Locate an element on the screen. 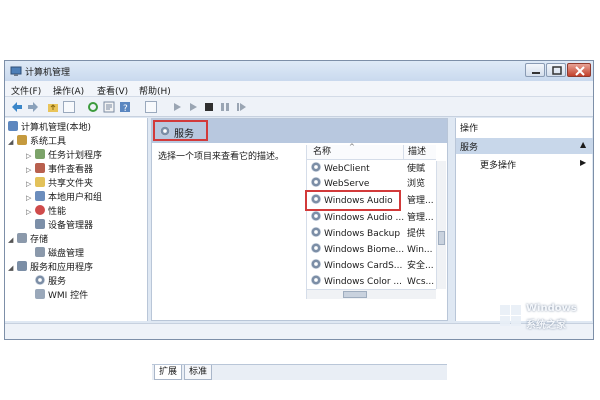  service-description: 使赋 is located at coordinates (416, 169).